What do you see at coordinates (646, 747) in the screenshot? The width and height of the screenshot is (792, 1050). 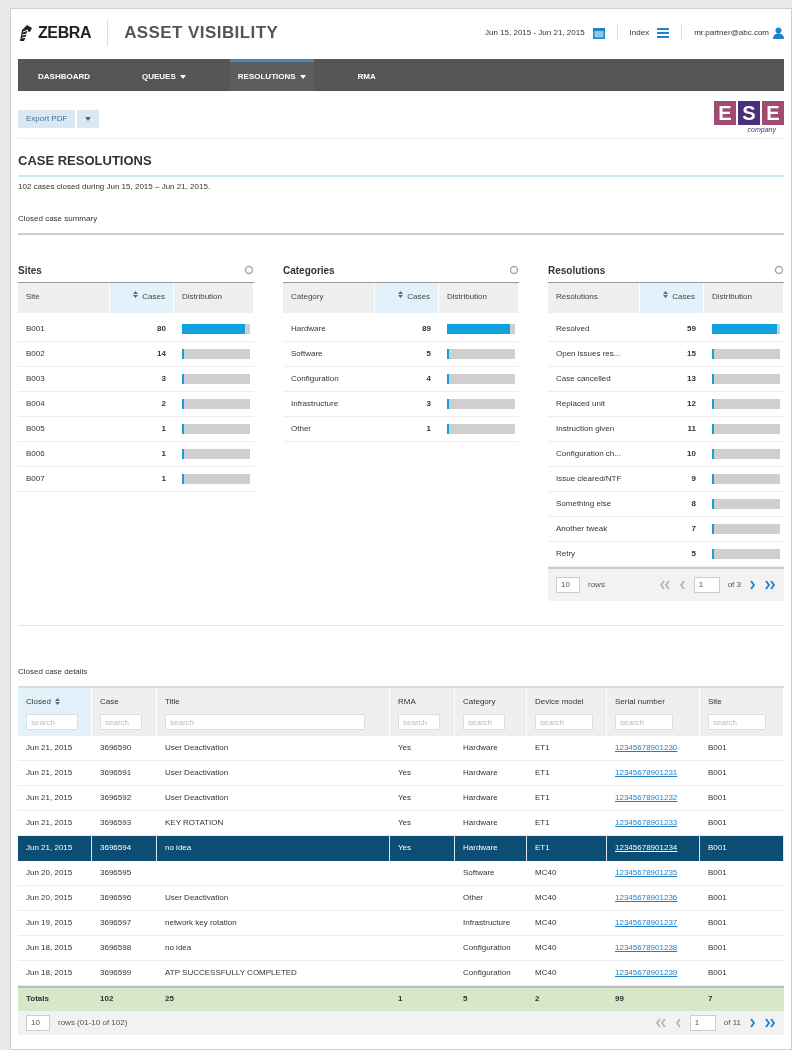 I see `serial-link: 12345678901230` at bounding box center [646, 747].